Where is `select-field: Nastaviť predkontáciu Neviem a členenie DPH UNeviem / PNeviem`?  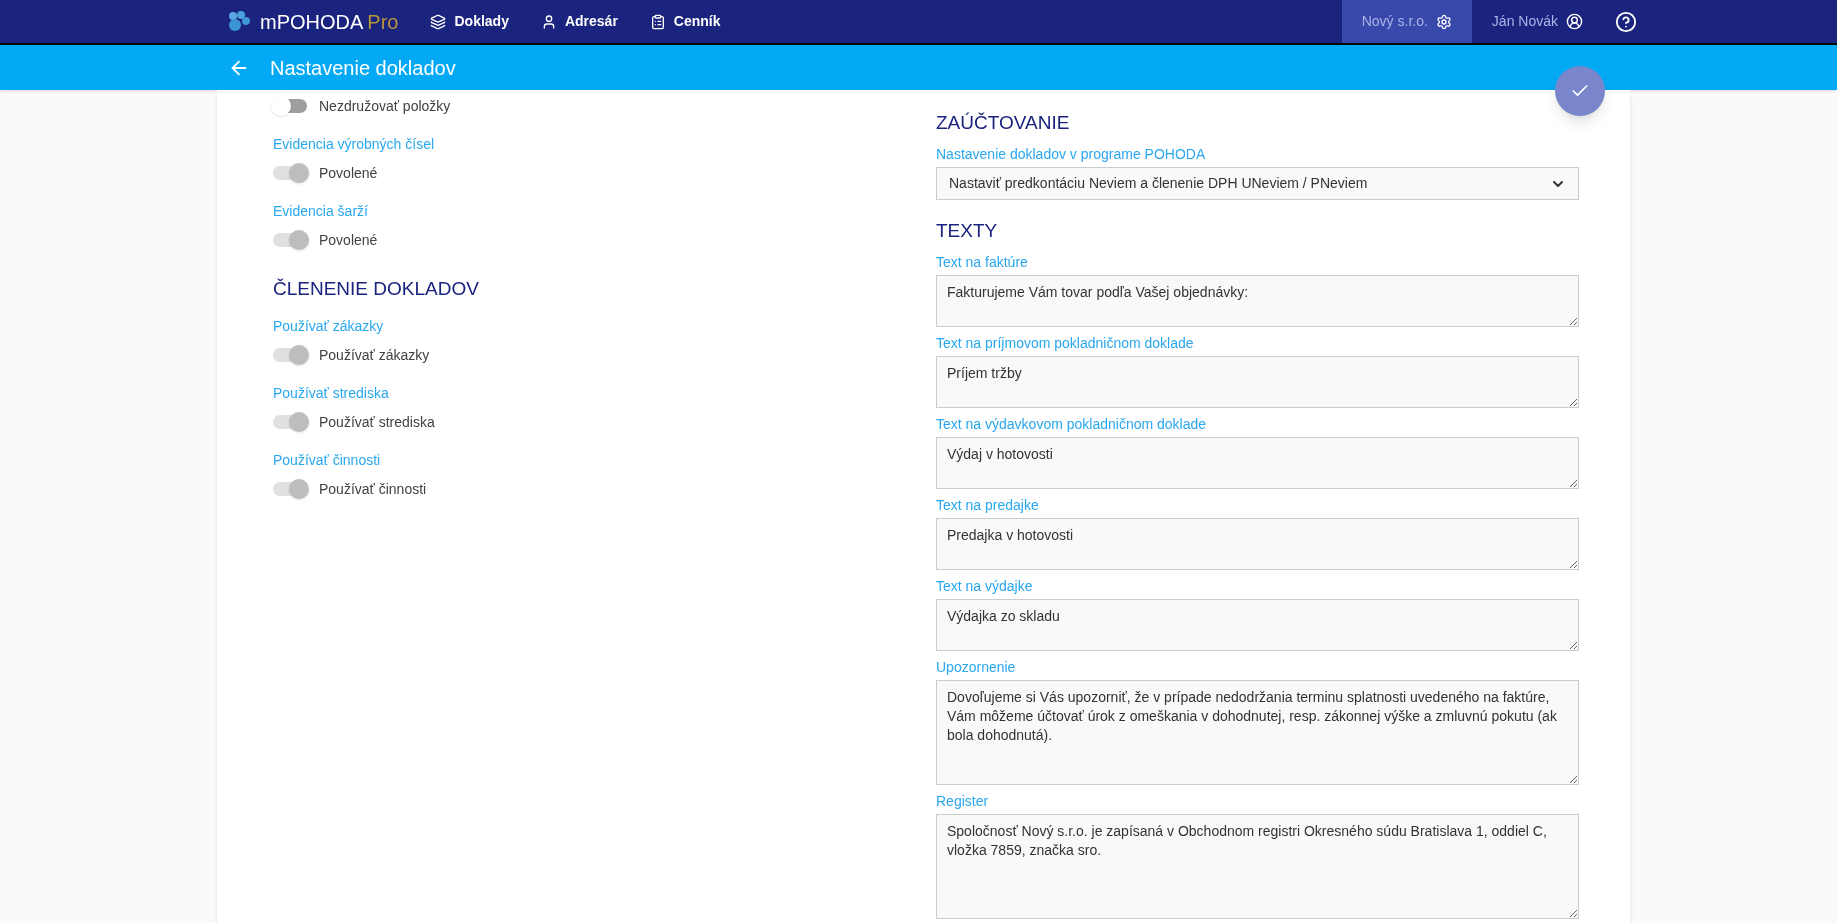 select-field: Nastaviť predkontáciu Neviem a členenie DPH UNeviem / PNeviem is located at coordinates (1257, 183).